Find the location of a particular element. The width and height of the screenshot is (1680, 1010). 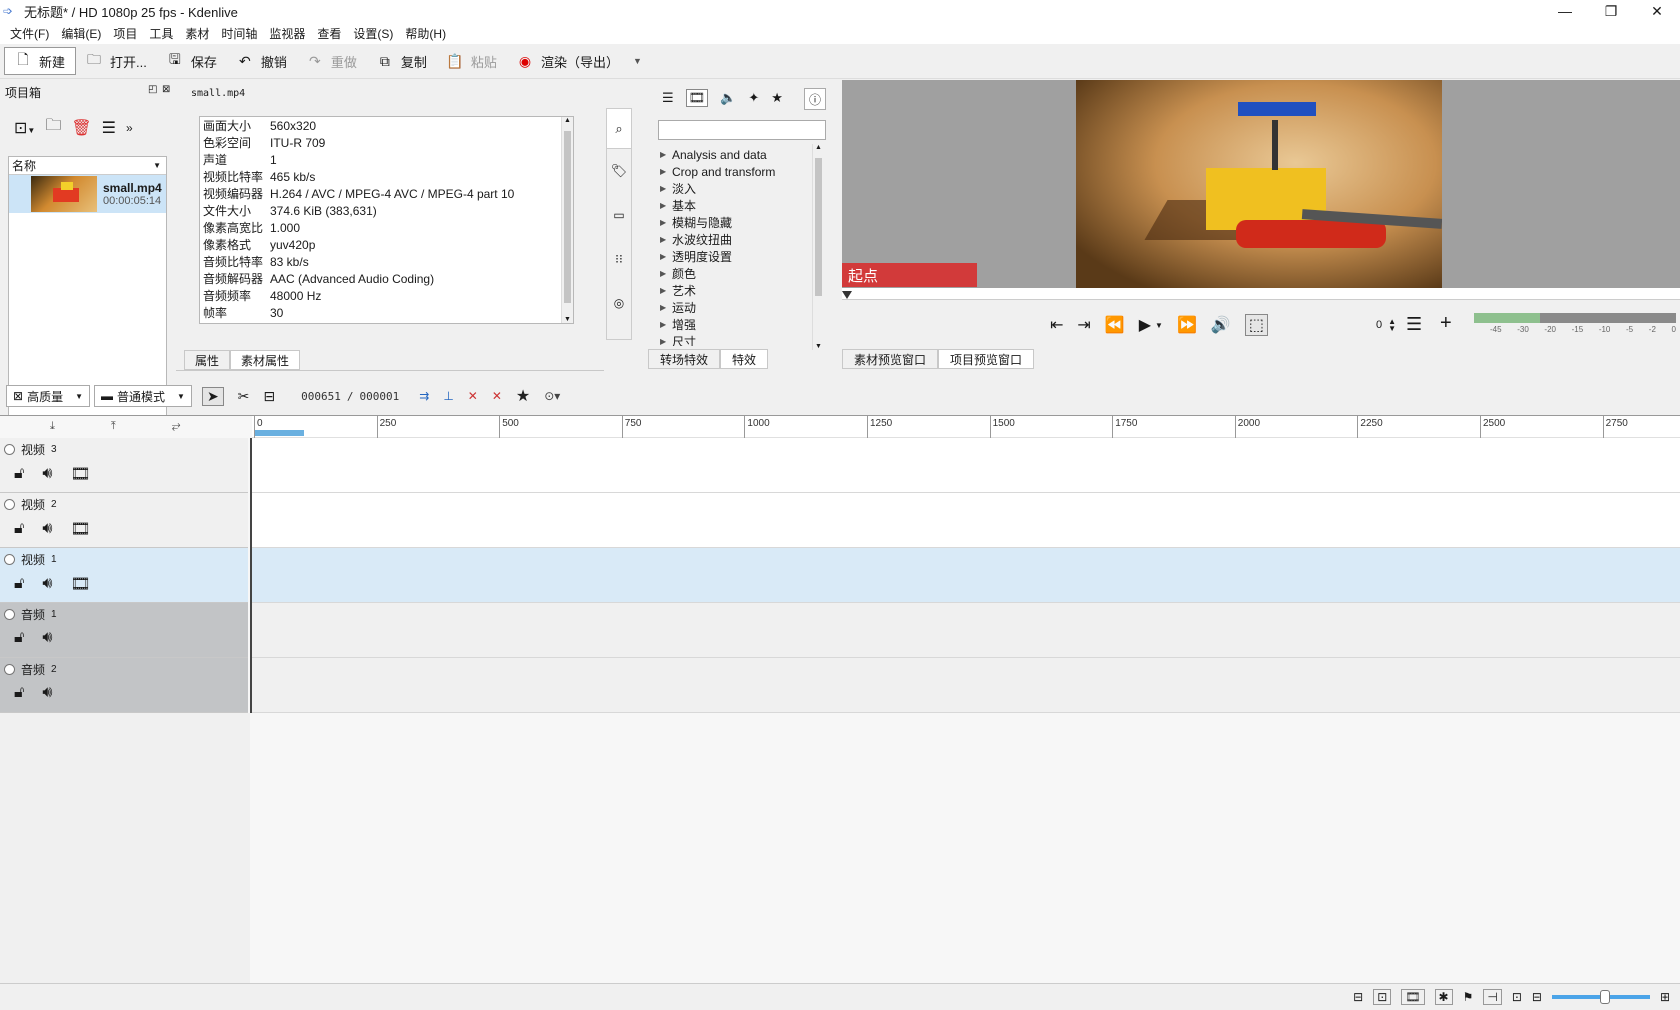

effect-category-item: ▶ 颜色 is located at coordinates (735, 273).